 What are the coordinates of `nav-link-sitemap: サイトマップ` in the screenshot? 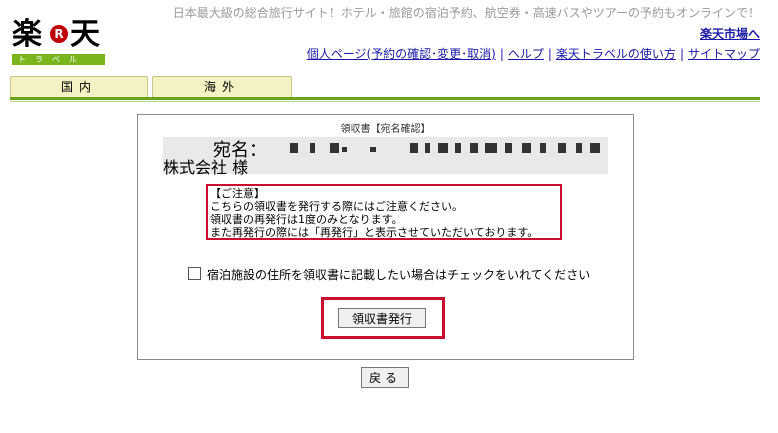 It's located at (724, 54).